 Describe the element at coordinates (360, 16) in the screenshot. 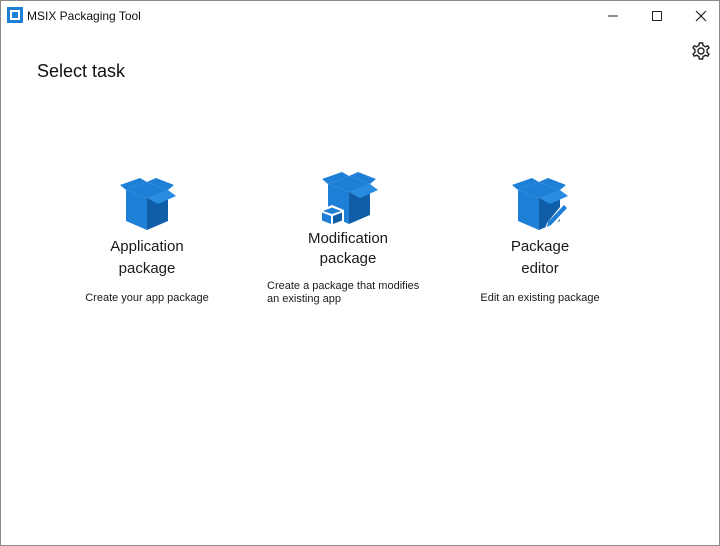

I see `title-bar: MSIX Packaging Tool` at that location.